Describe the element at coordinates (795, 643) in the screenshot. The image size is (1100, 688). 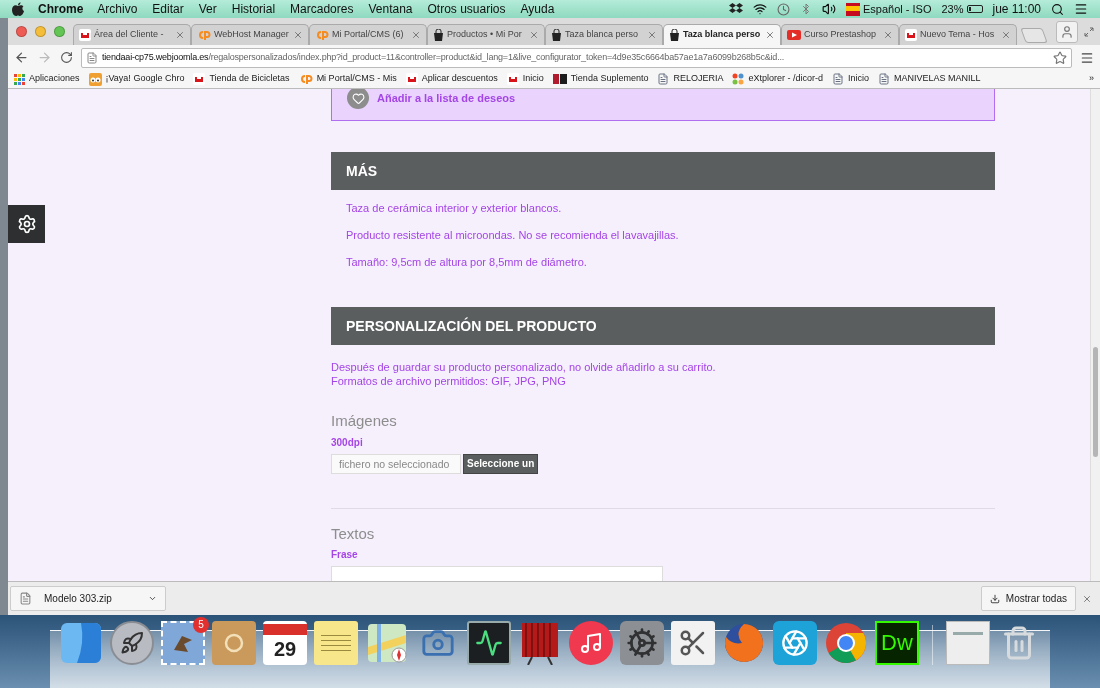
I see `aperture-icon` at that location.